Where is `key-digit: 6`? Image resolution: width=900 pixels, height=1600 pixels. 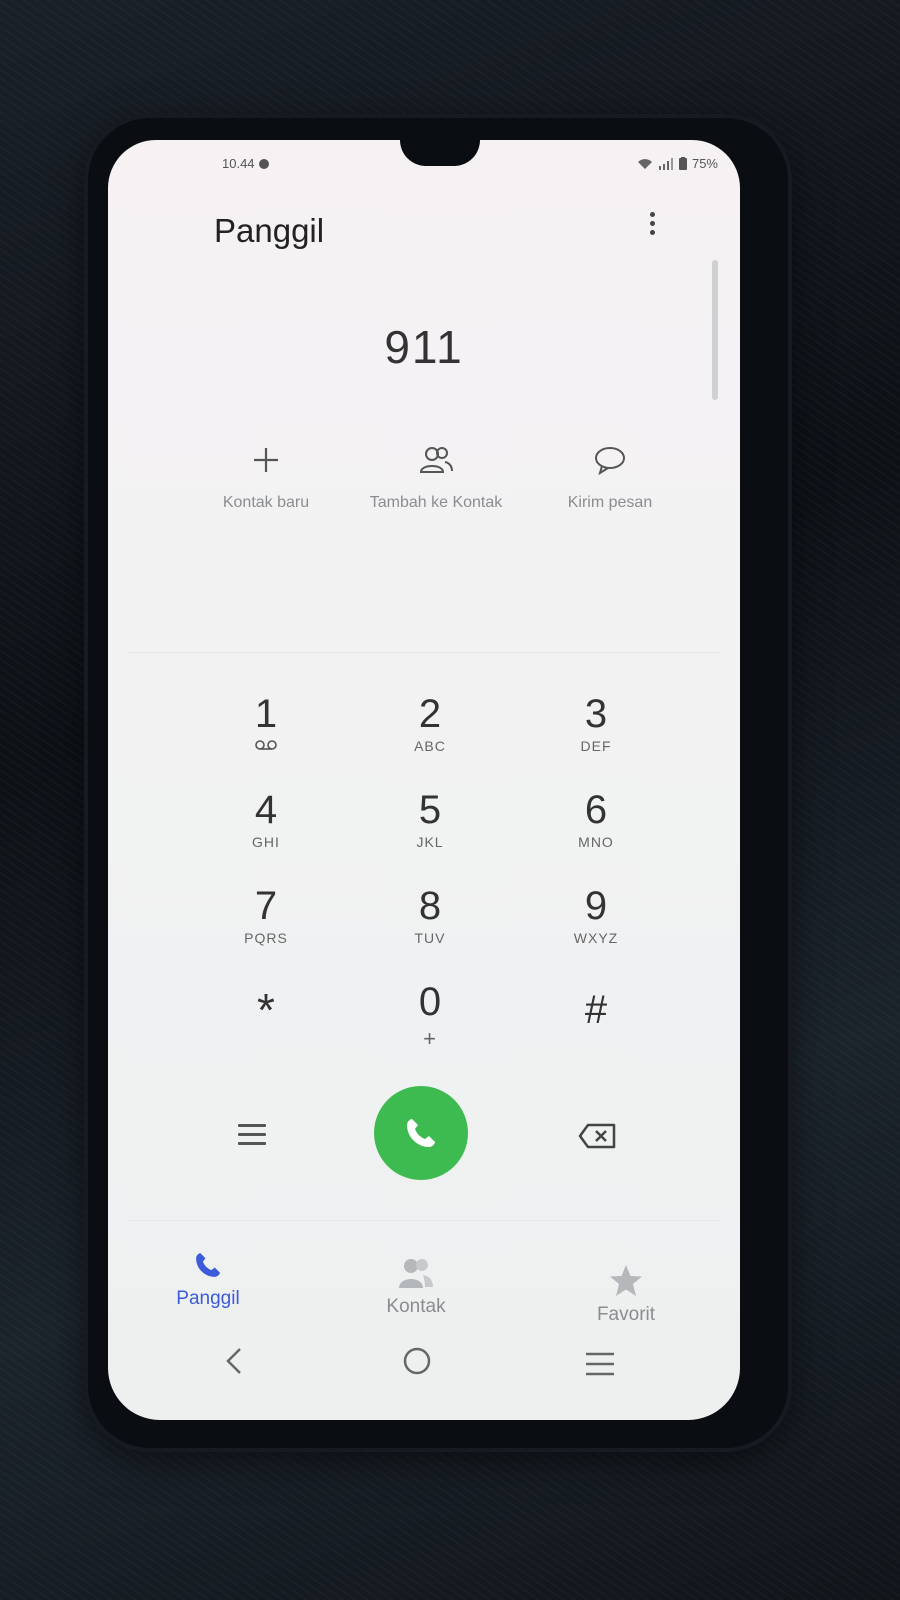 key-digit: 6 is located at coordinates (596, 810).